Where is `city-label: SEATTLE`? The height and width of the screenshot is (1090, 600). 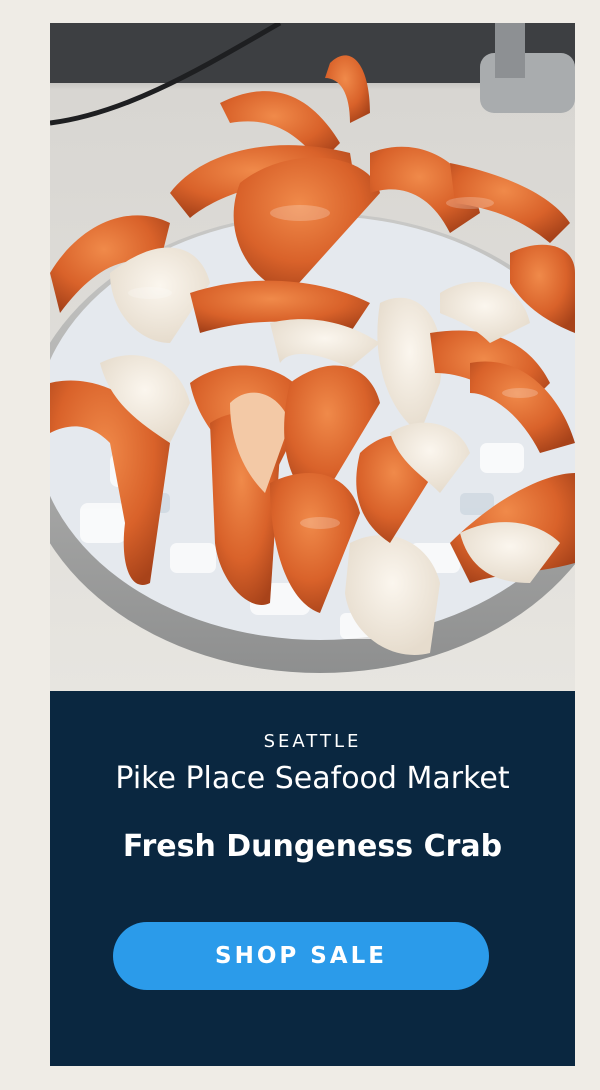 city-label: SEATTLE is located at coordinates (312, 741).